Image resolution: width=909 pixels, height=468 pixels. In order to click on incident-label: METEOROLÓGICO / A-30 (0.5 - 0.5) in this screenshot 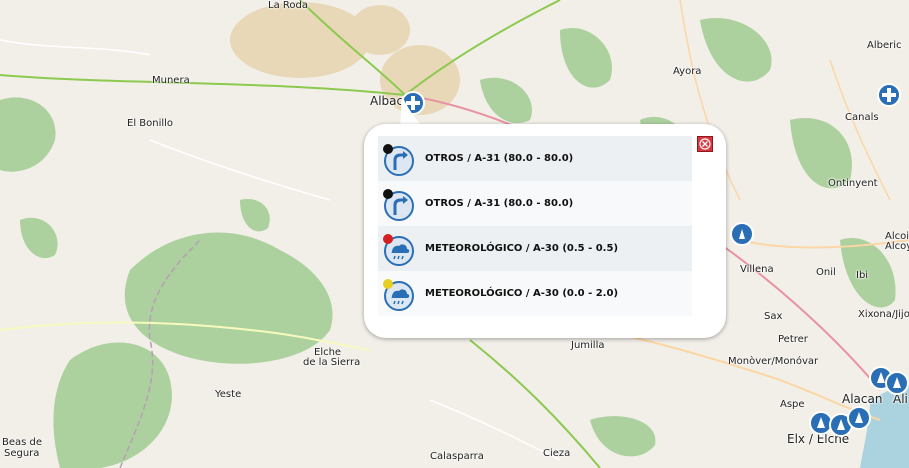, I will do `click(522, 248)`.